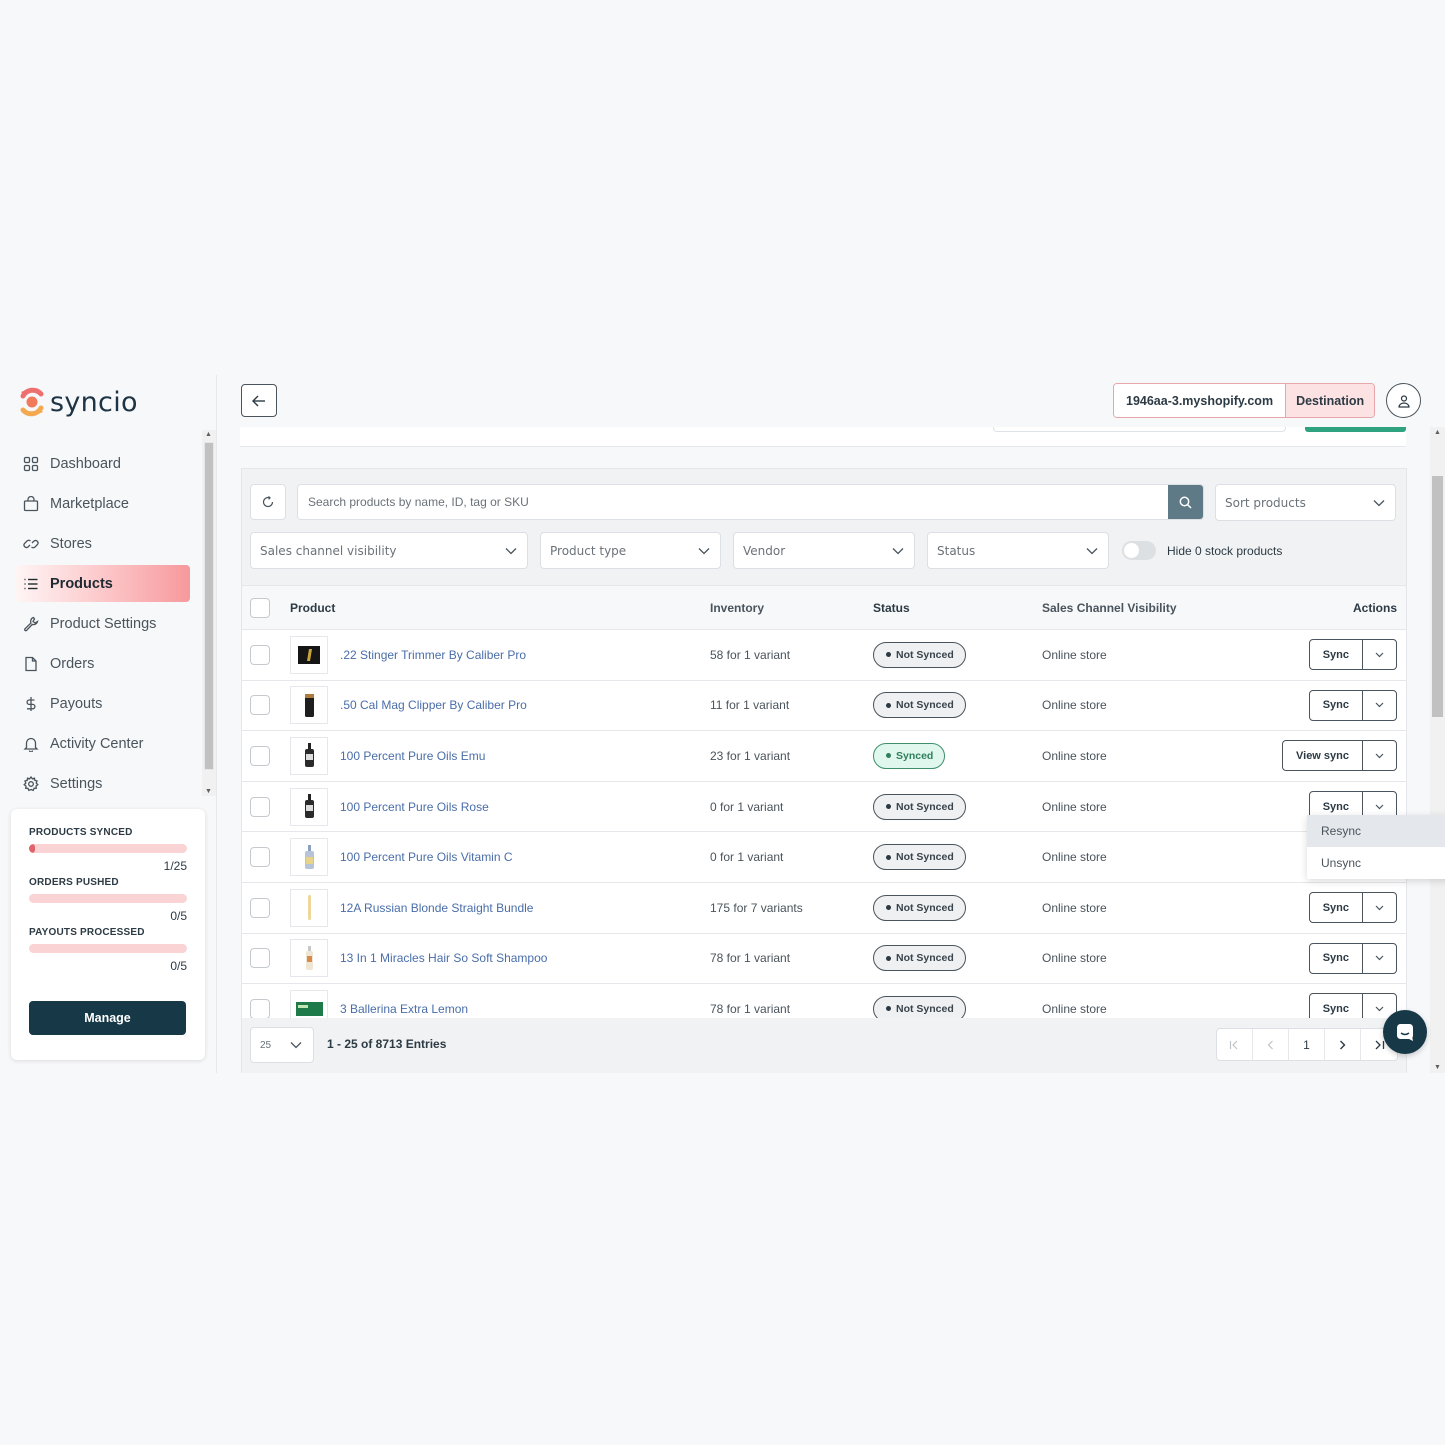  What do you see at coordinates (1376, 863) in the screenshot?
I see `menu-item-unsync: Unsync` at bounding box center [1376, 863].